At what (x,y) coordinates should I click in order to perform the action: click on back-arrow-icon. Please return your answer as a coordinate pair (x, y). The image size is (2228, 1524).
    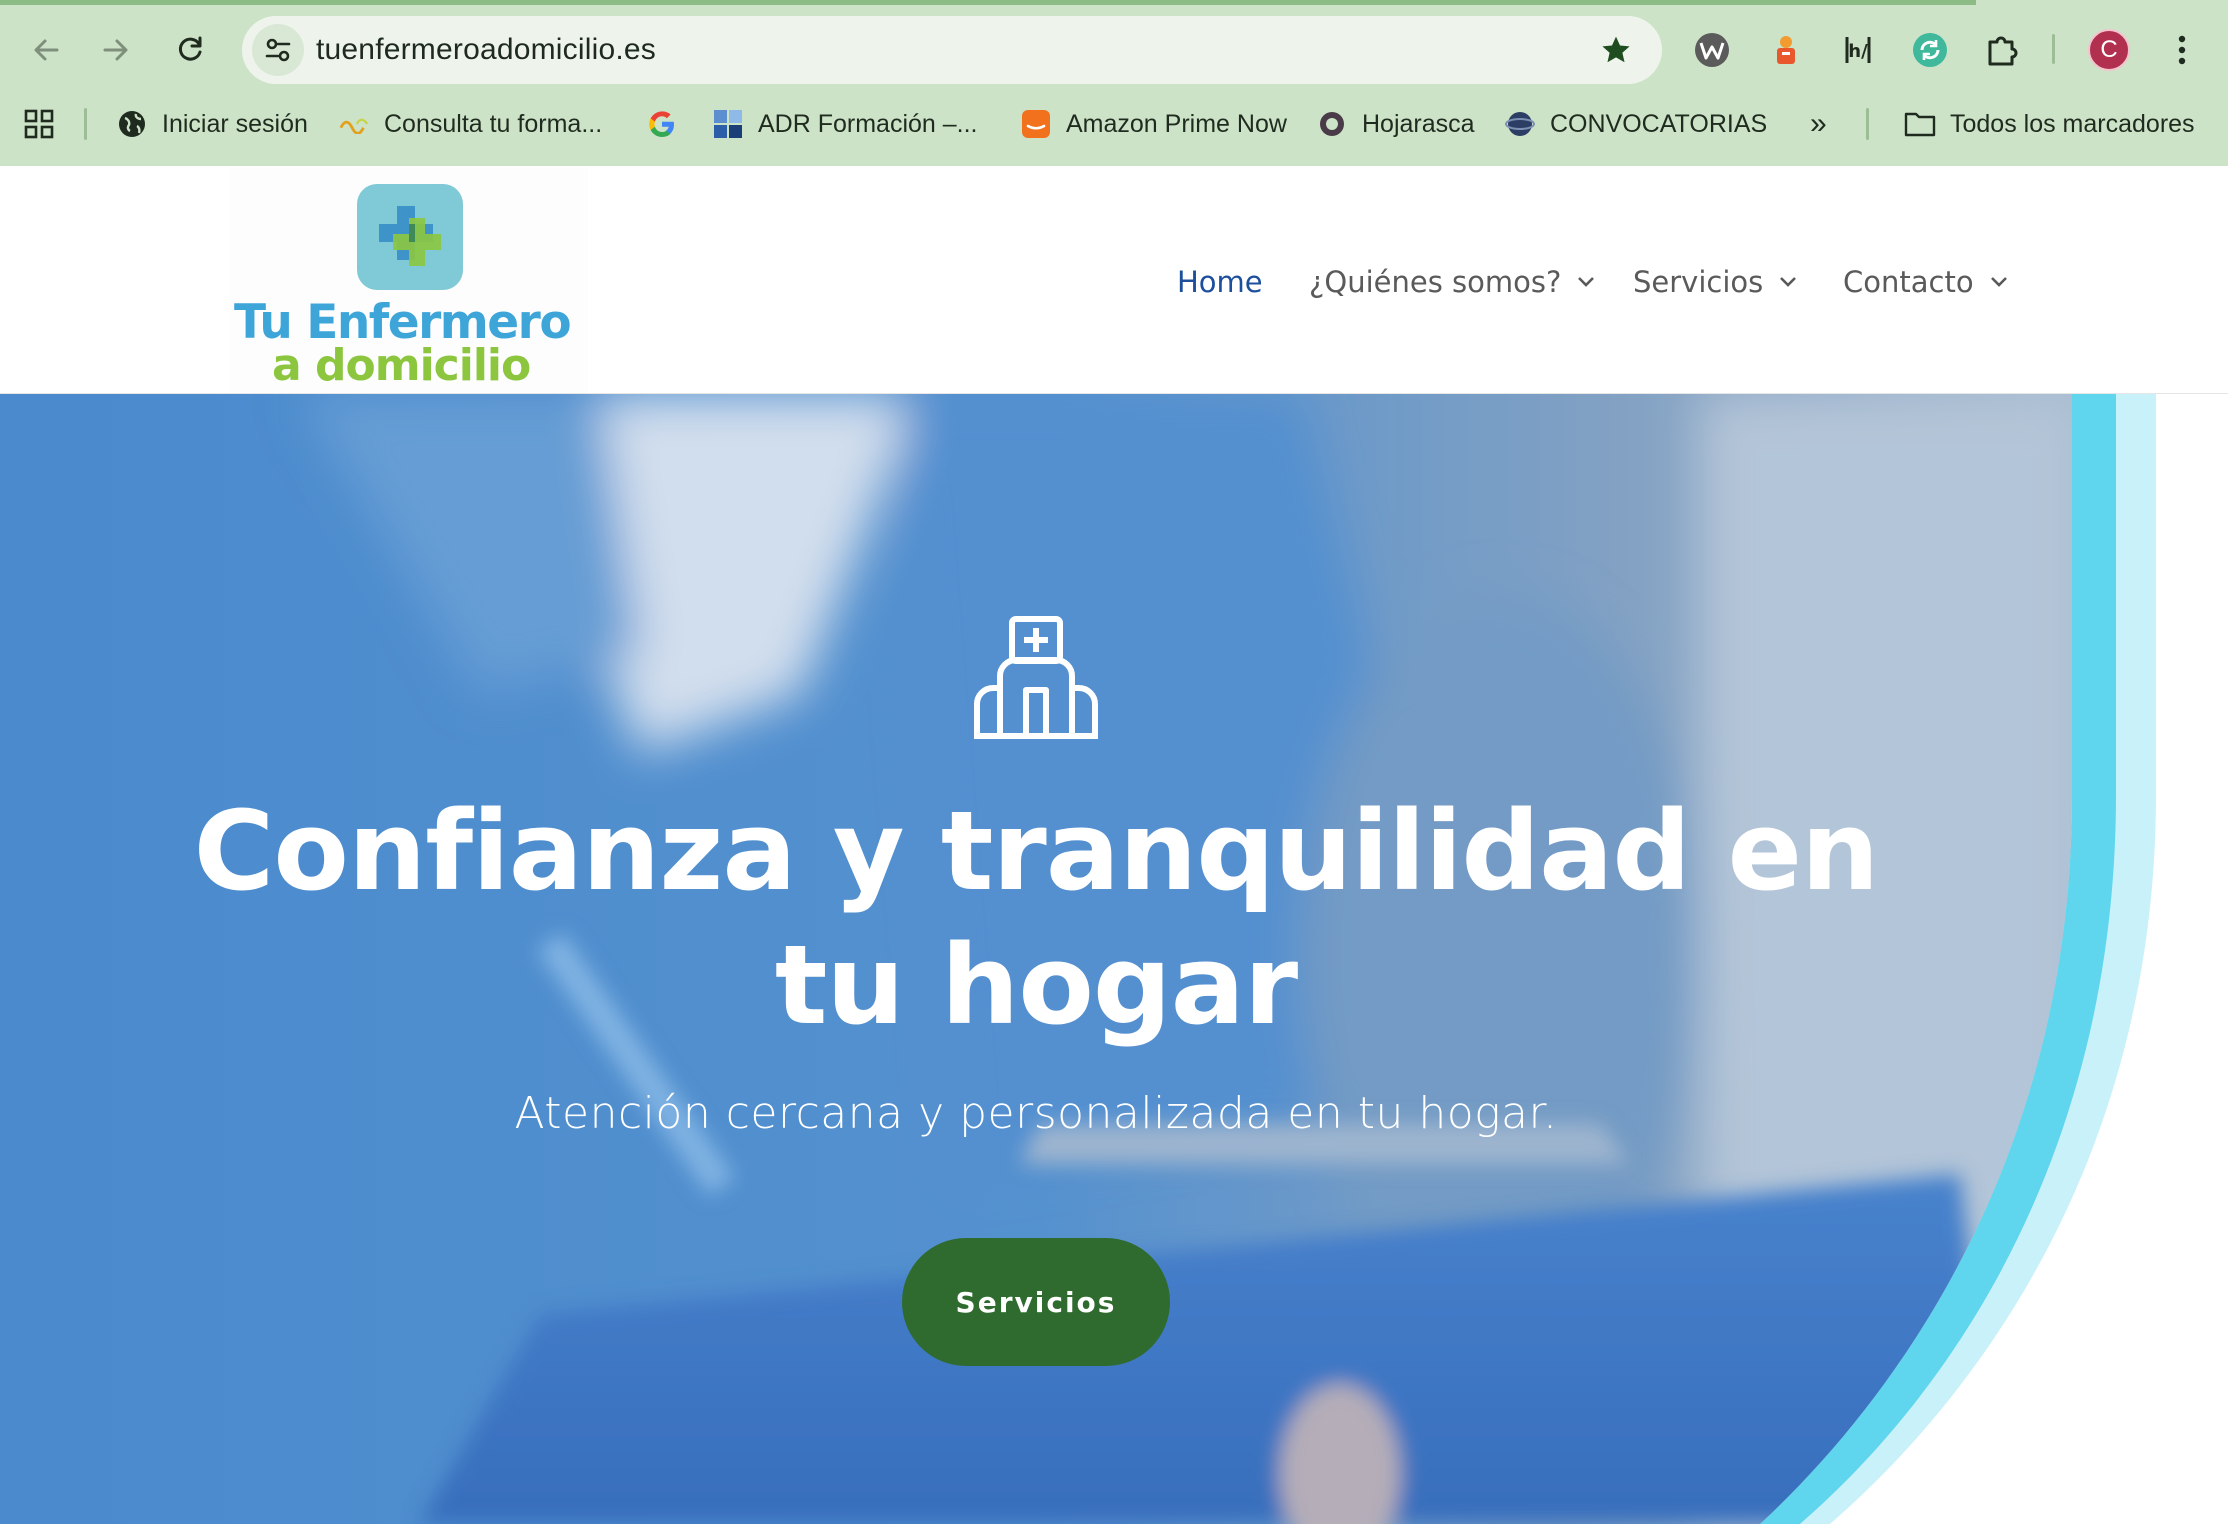
    Looking at the image, I should click on (46, 50).